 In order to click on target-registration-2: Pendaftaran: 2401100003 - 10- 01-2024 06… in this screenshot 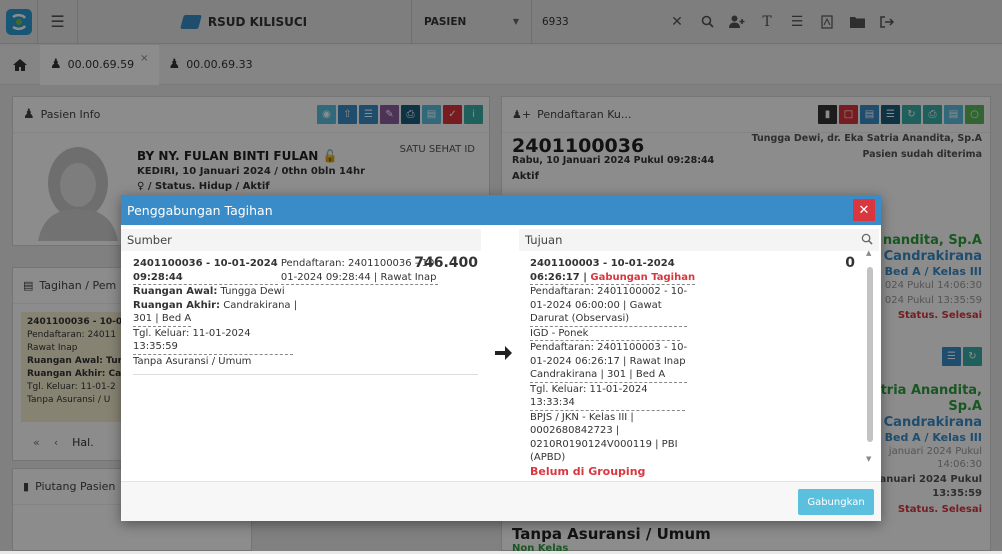, I will do `click(609, 362)`.